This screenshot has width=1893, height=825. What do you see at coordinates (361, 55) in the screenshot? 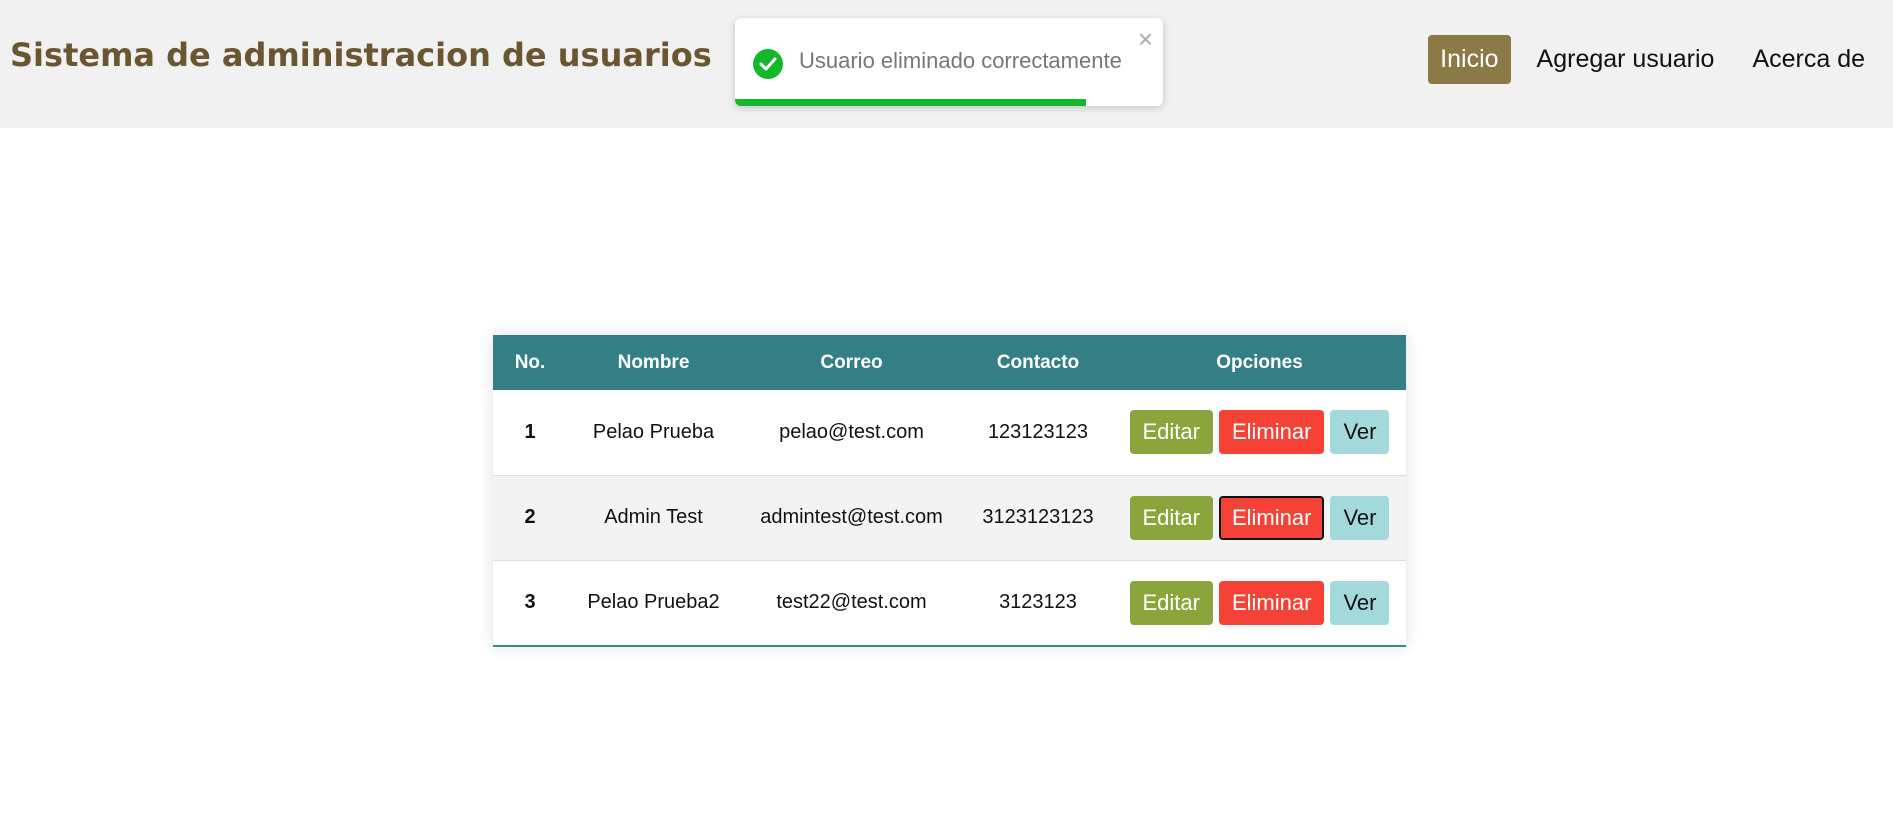
I see `app-title: Sistema de administracion de usuarios` at bounding box center [361, 55].